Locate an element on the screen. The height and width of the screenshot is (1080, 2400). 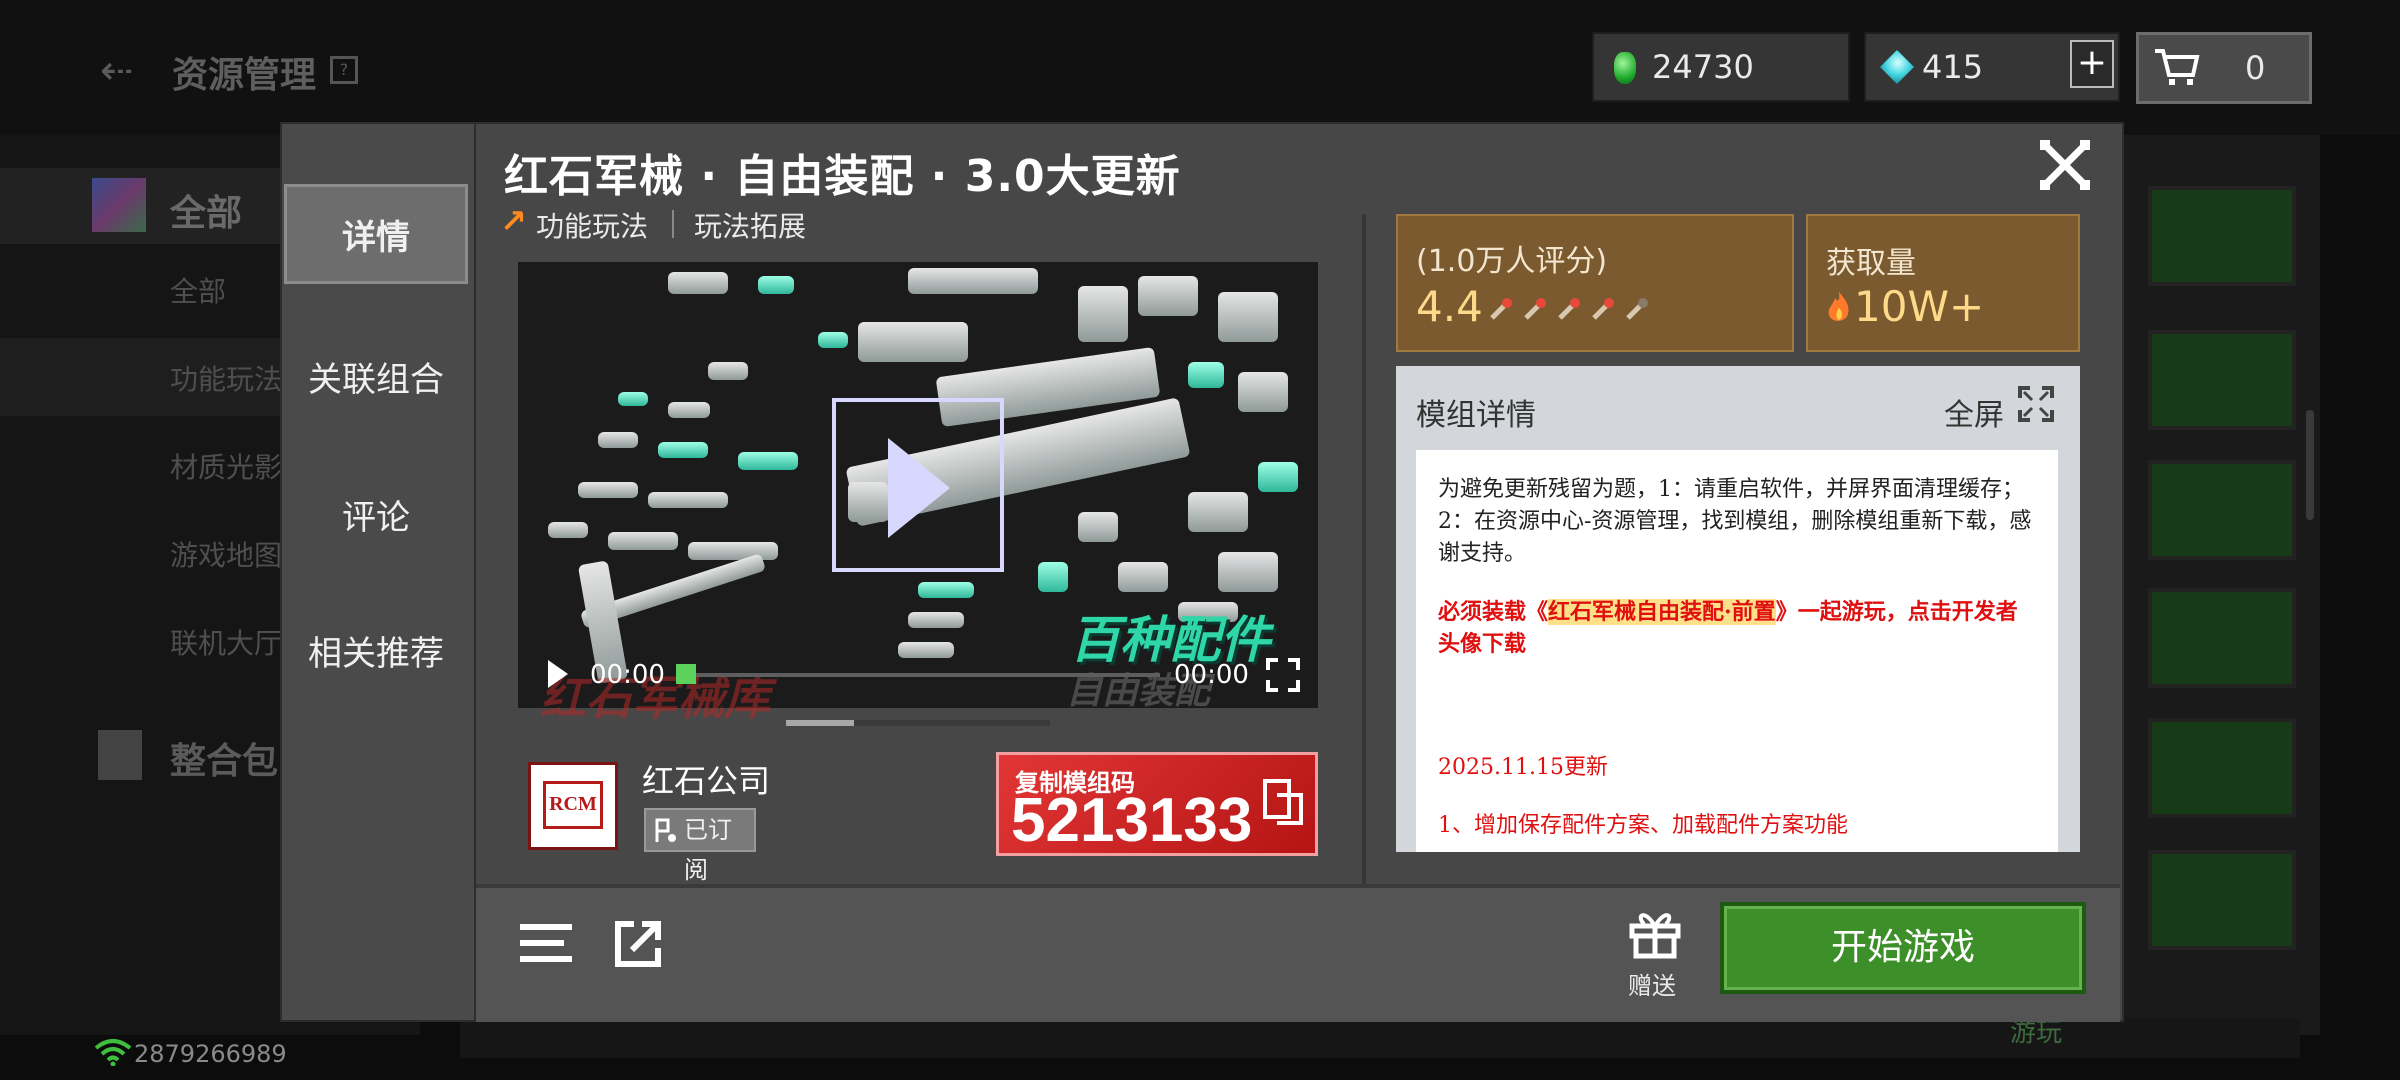
subscribed-badge: 已订阅 is located at coordinates (700, 846).